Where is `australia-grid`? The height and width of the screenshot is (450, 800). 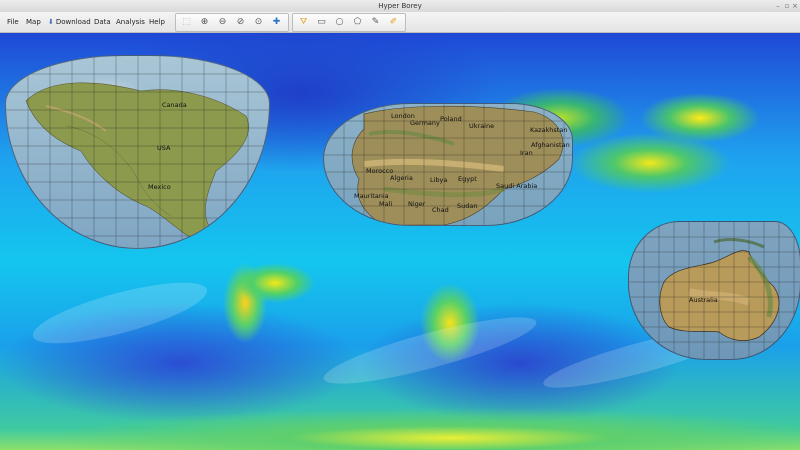 australia-grid is located at coordinates (714, 290).